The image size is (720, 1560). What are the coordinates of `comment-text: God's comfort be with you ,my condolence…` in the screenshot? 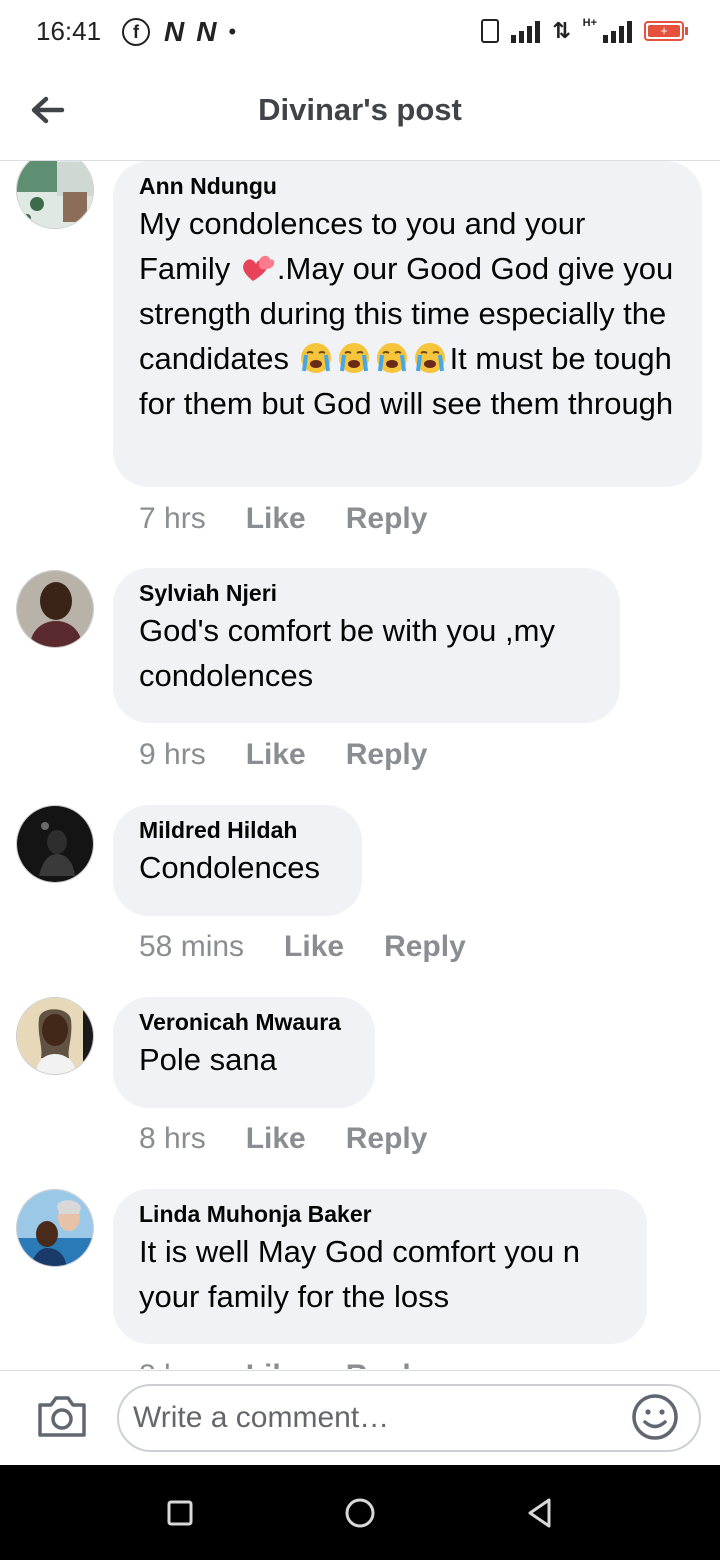 It's located at (347, 653).